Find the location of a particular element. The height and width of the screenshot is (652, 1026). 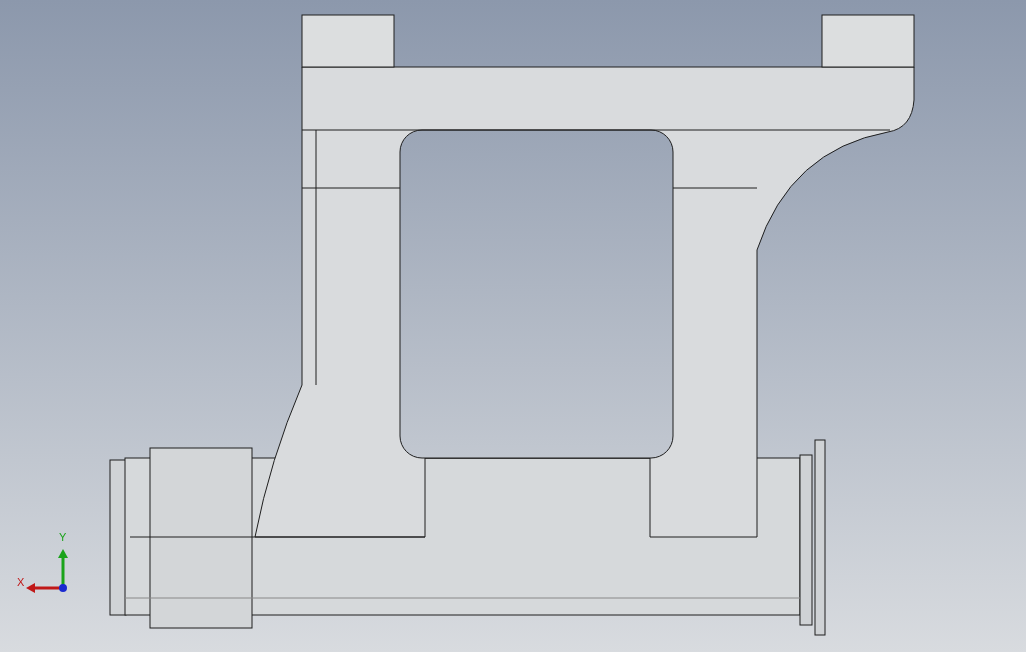

axis-triad-icon is located at coordinates (47, 571).